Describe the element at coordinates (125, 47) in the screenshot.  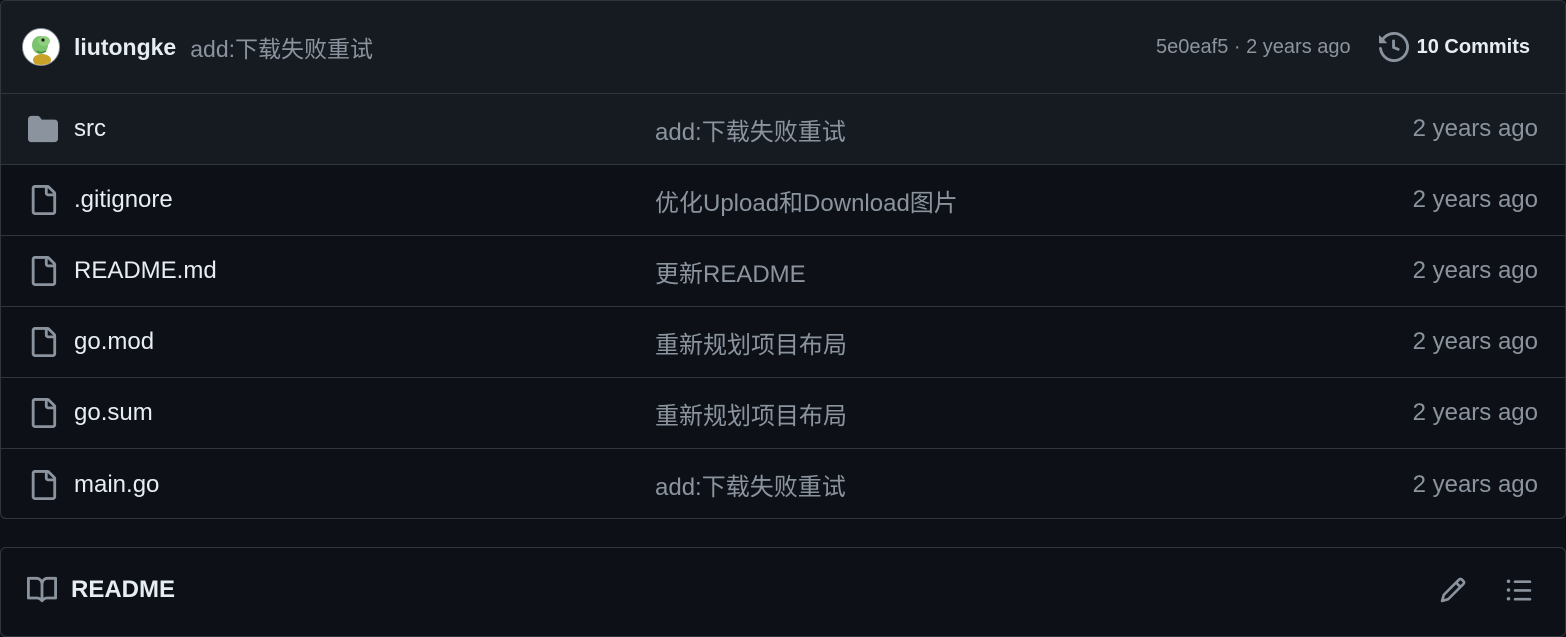
I see `commit-author: liutongke` at that location.